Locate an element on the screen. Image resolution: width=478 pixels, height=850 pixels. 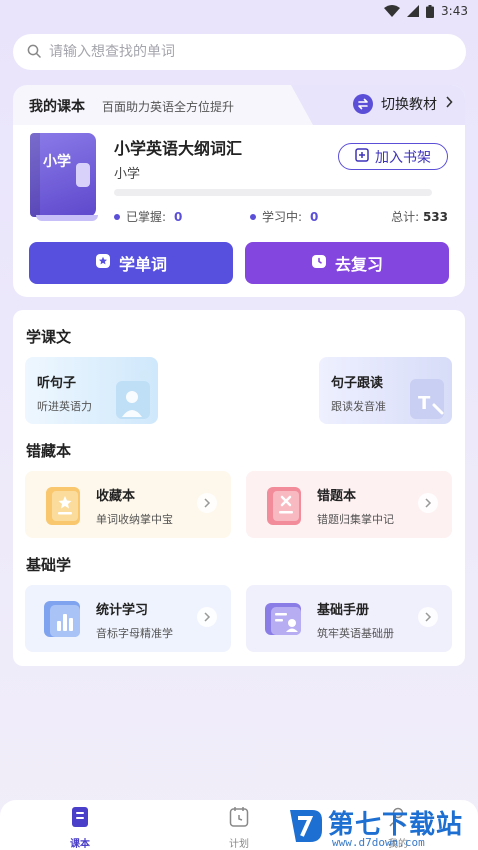
bar-chart-icon is located at coordinates (63, 619).